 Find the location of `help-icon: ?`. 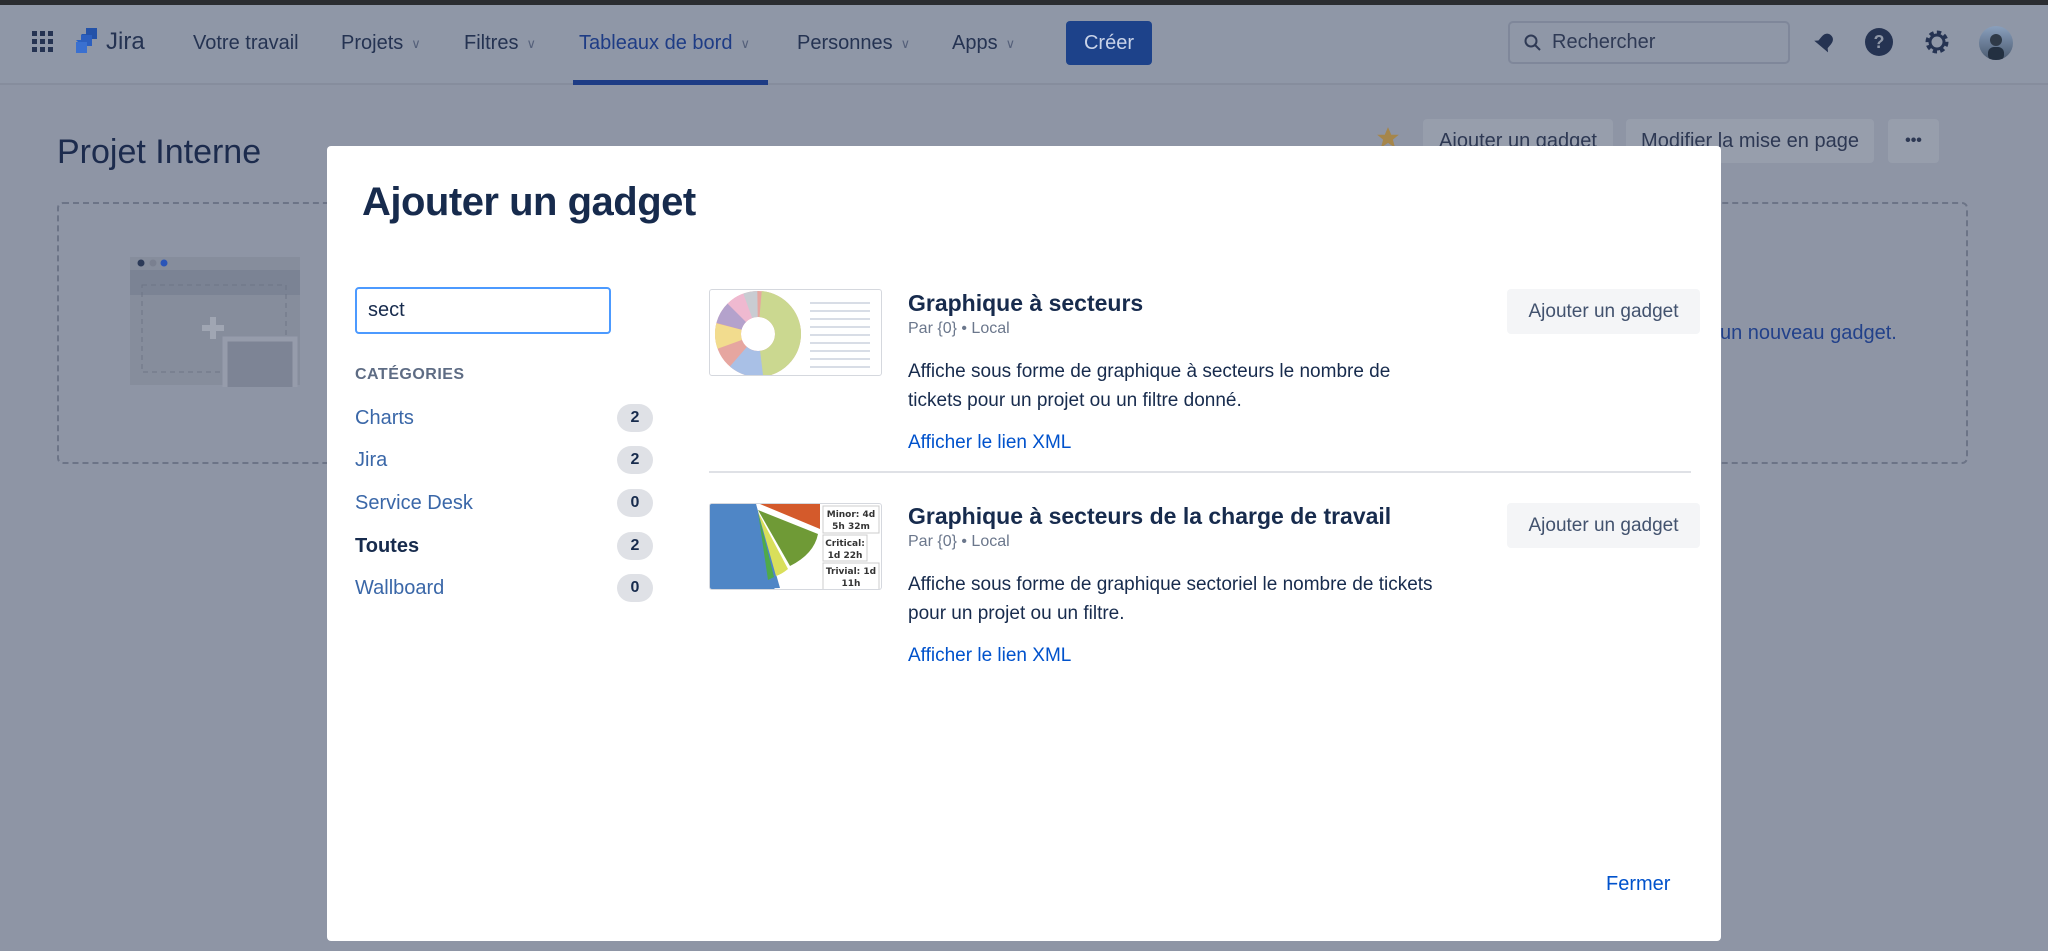

help-icon: ? is located at coordinates (1879, 42).